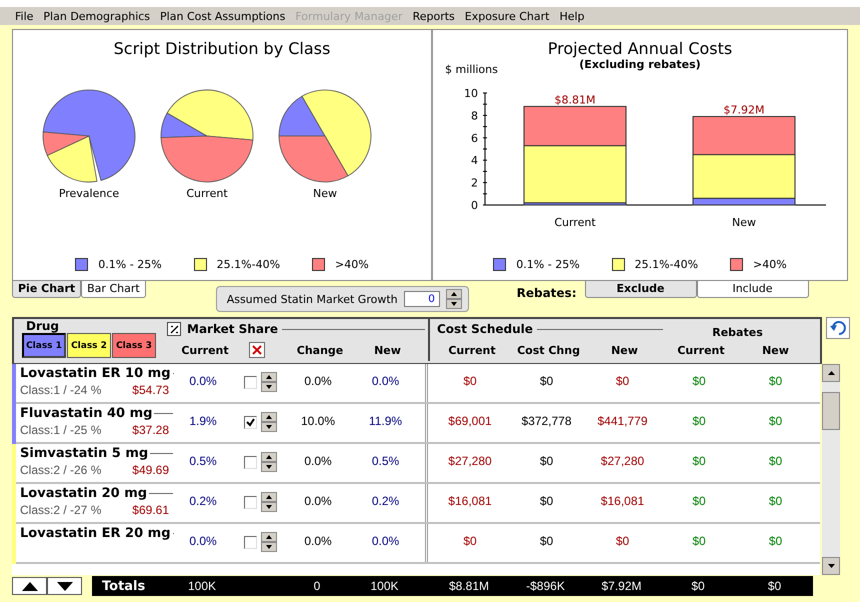 Image resolution: width=860 pixels, height=602 pixels. Describe the element at coordinates (174, 329) in the screenshot. I see `percent-button` at that location.